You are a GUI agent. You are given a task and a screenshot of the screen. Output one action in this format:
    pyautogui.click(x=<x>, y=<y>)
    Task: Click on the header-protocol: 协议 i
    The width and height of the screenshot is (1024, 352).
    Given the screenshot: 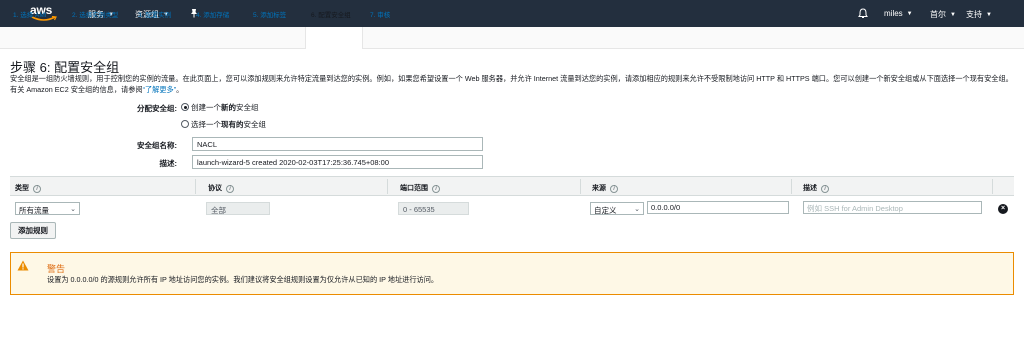 What is the action you would take?
    pyautogui.click(x=221, y=188)
    